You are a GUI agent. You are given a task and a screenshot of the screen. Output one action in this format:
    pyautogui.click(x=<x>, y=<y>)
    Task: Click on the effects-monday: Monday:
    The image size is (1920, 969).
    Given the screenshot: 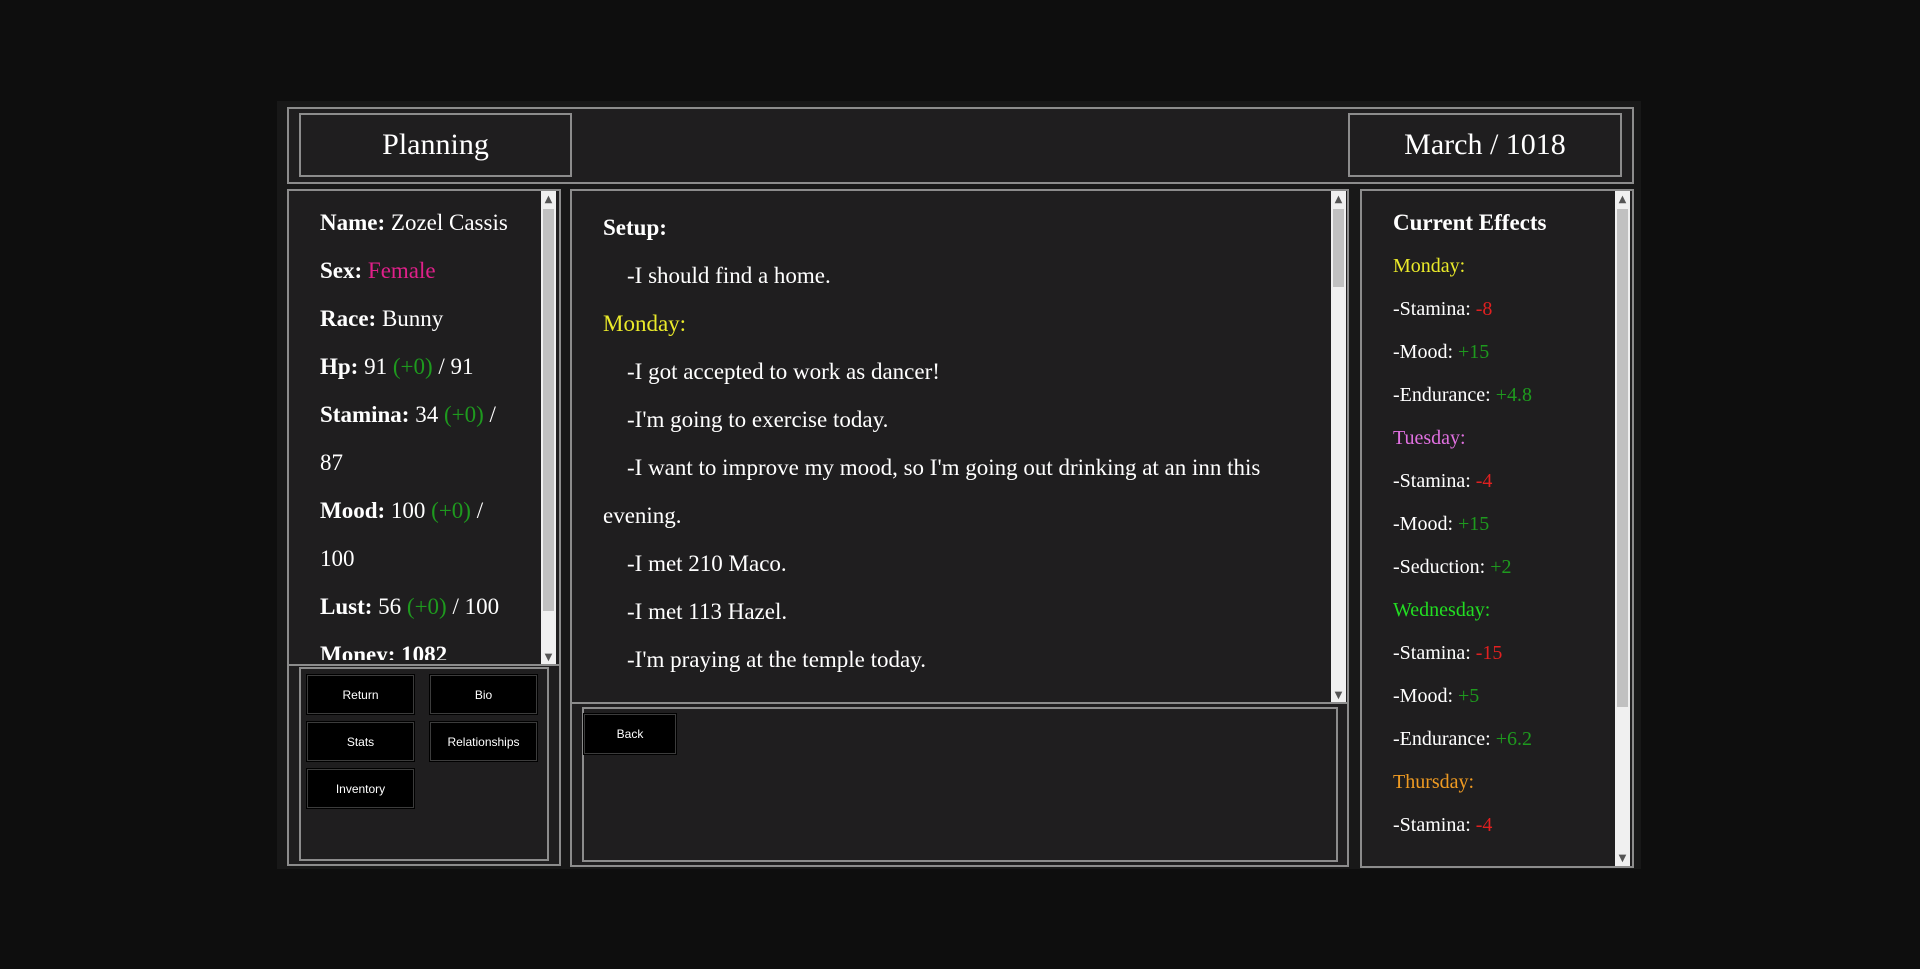 What is the action you would take?
    pyautogui.click(x=1429, y=266)
    